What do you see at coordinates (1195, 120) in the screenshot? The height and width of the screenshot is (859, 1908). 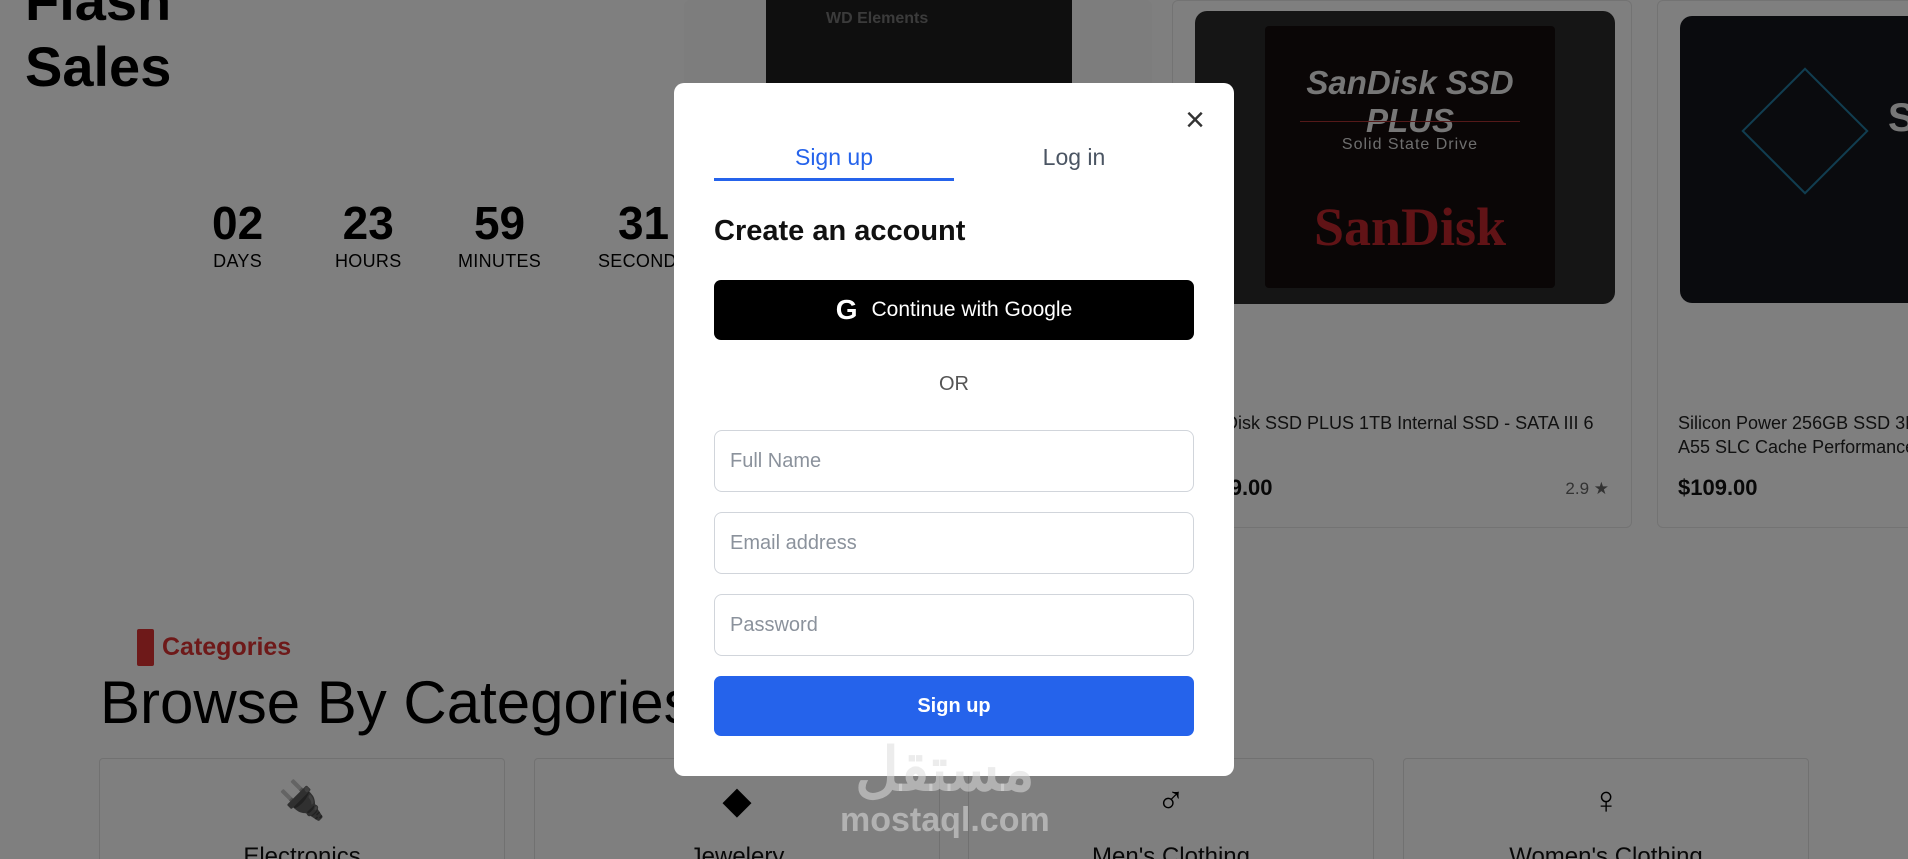 I see `close-icon: ×` at bounding box center [1195, 120].